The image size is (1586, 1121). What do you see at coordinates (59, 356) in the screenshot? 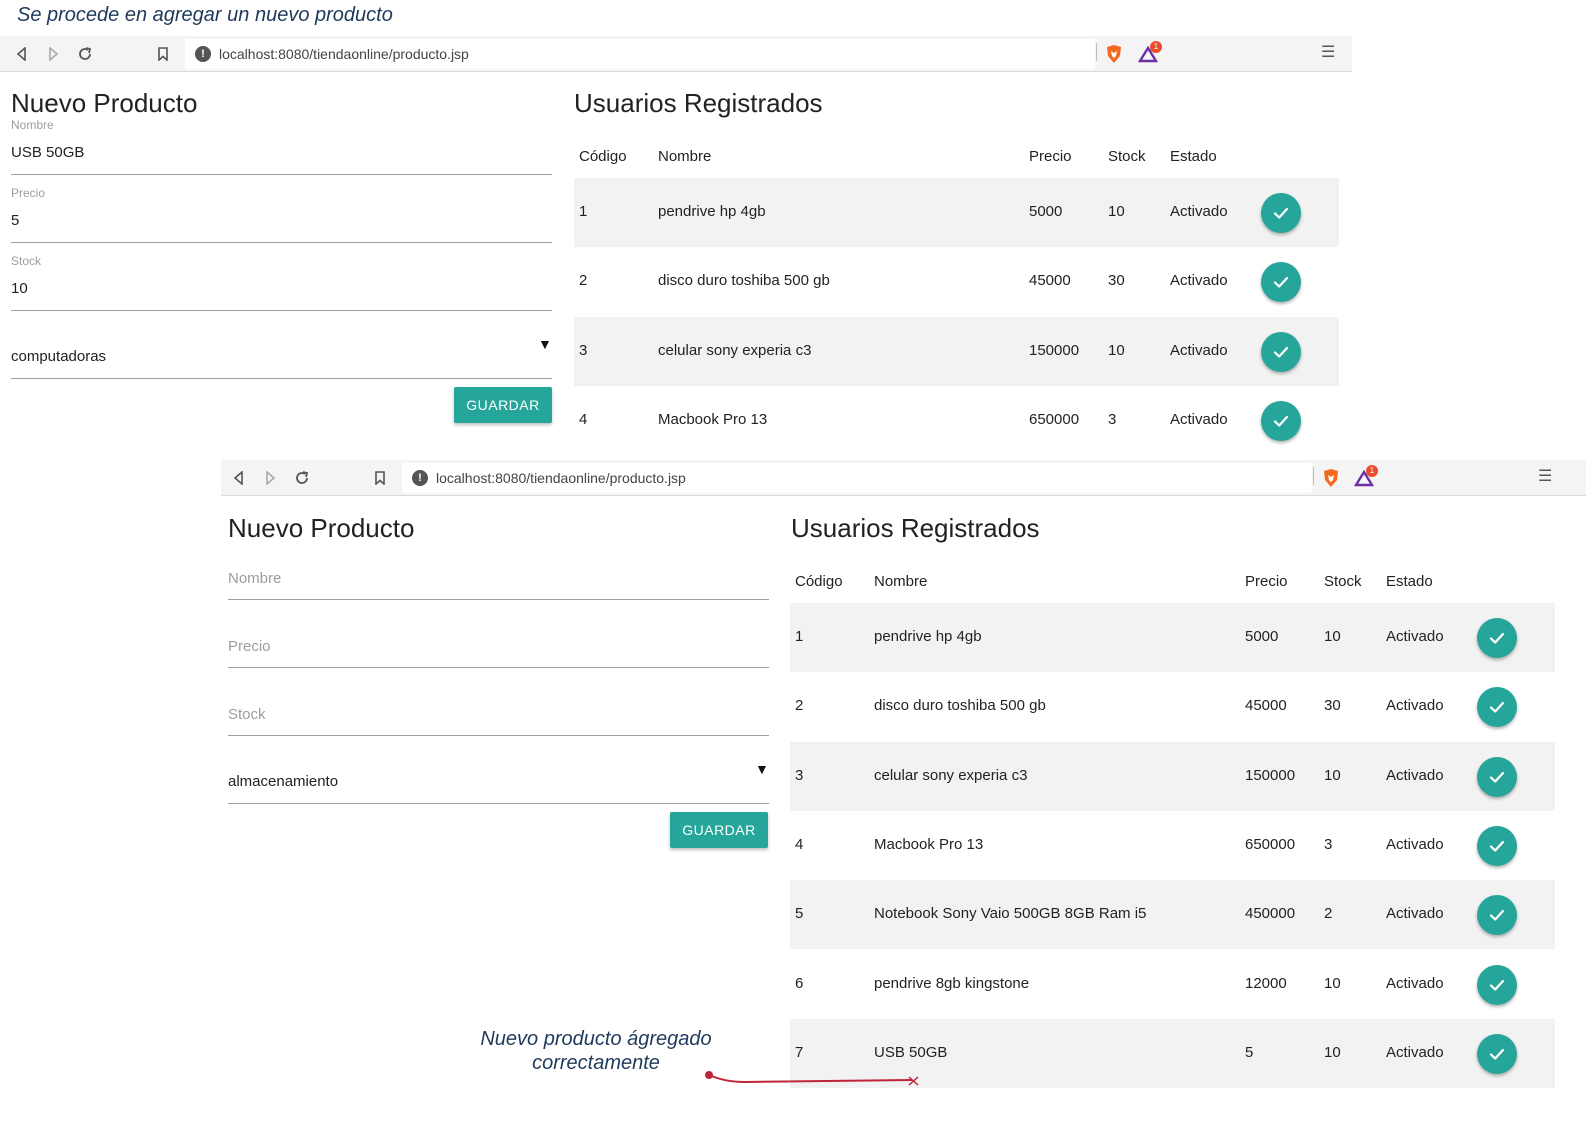
I see `categoria-value: computadoras` at bounding box center [59, 356].